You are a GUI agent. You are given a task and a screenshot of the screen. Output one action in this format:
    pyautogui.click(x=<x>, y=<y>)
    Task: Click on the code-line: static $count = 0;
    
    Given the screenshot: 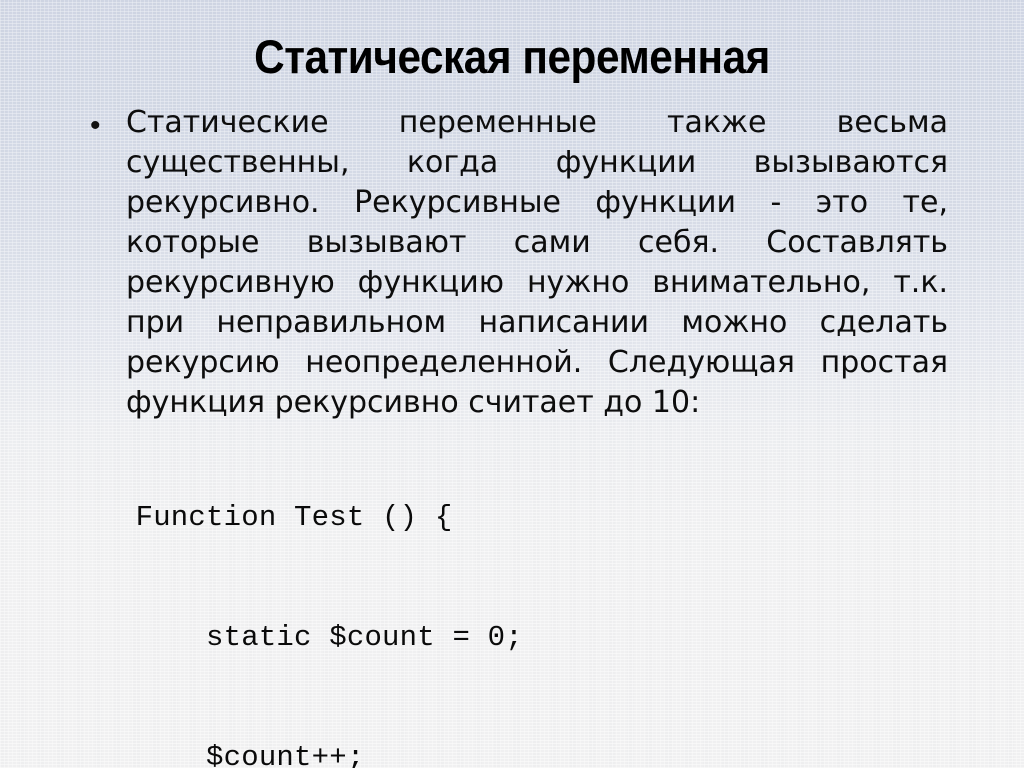 What is the action you would take?
    pyautogui.click(x=320, y=637)
    